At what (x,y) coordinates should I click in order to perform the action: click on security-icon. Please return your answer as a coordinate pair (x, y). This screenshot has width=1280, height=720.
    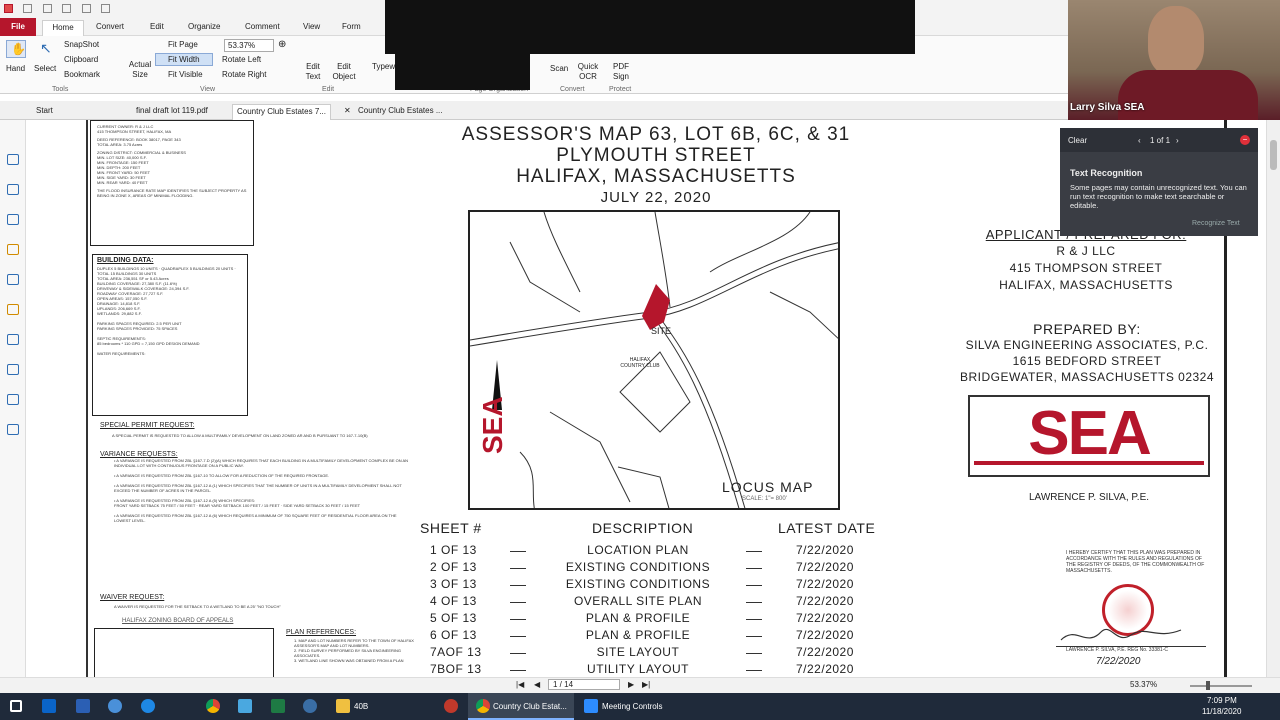
    Looking at the image, I should click on (13, 309).